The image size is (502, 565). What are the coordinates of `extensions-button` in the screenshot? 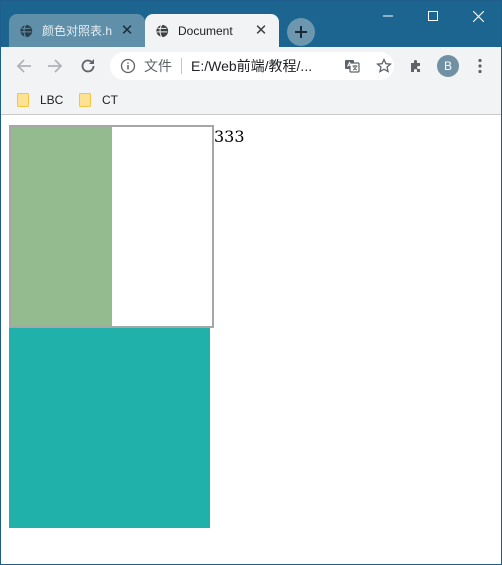 It's located at (416, 66).